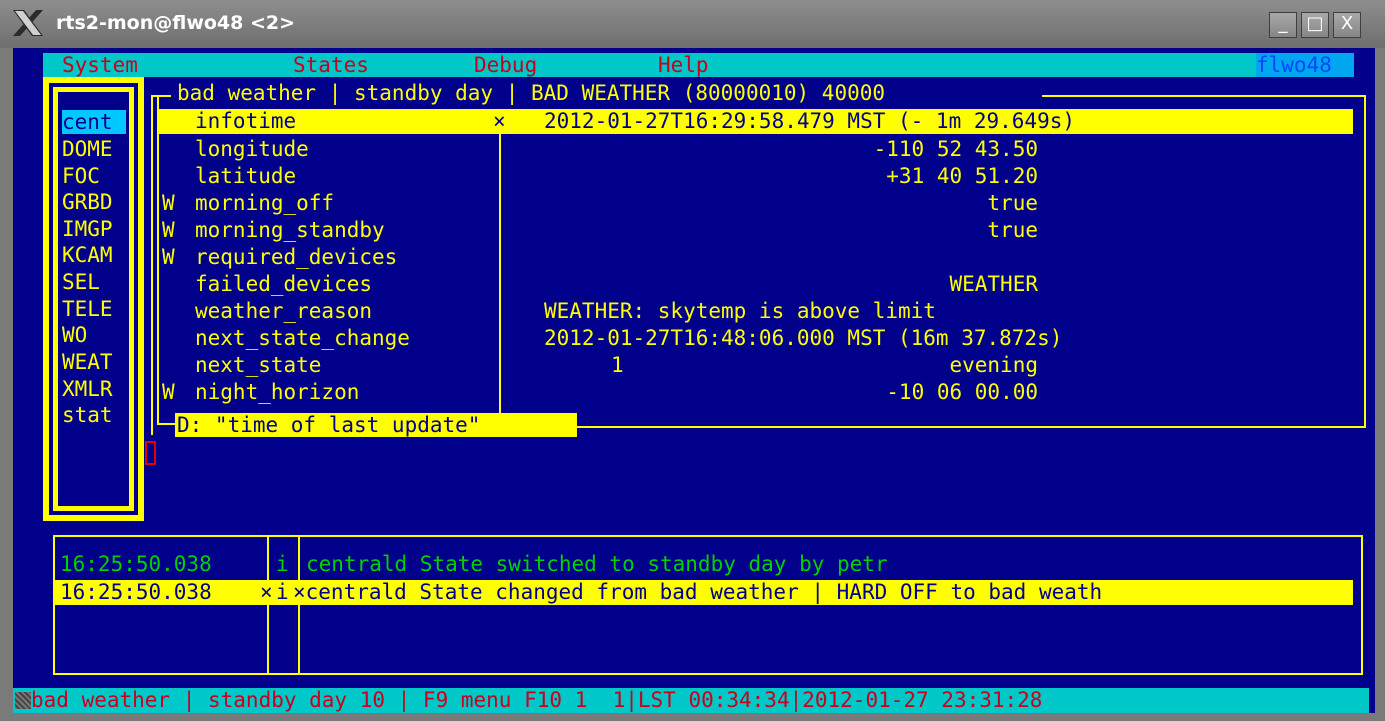 The width and height of the screenshot is (1385, 721). What do you see at coordinates (1347, 25) in the screenshot?
I see `close-button: X` at bounding box center [1347, 25].